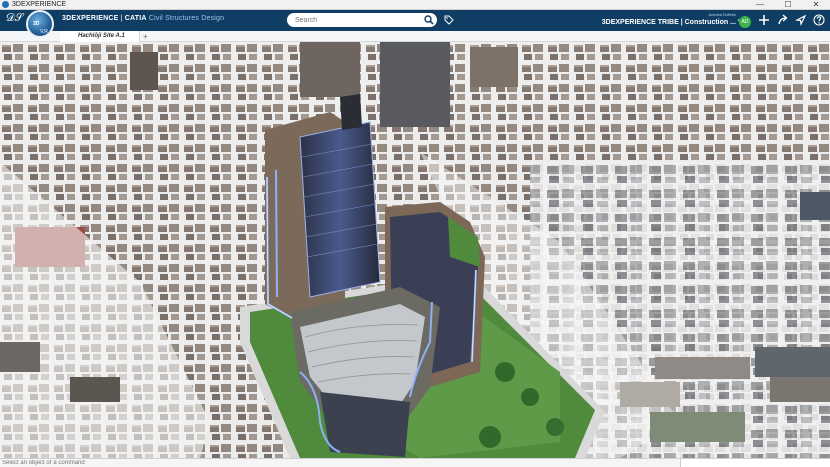 This screenshot has height=467, width=830. What do you see at coordinates (801, 20) in the screenshot?
I see `compass-apps-icon` at bounding box center [801, 20].